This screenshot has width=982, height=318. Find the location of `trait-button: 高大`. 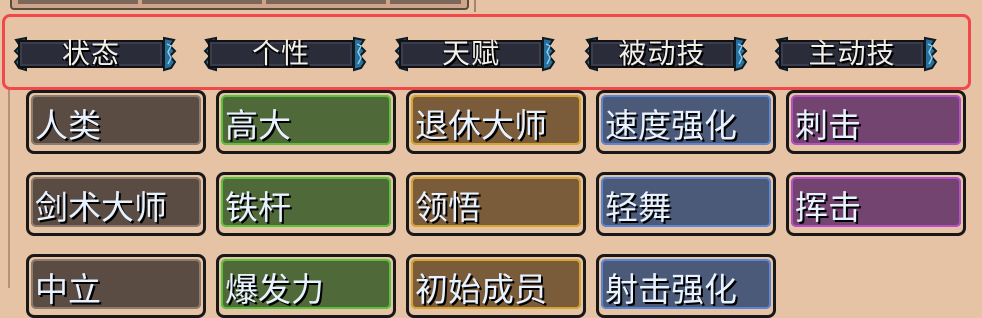

trait-button: 高大 is located at coordinates (306, 122).